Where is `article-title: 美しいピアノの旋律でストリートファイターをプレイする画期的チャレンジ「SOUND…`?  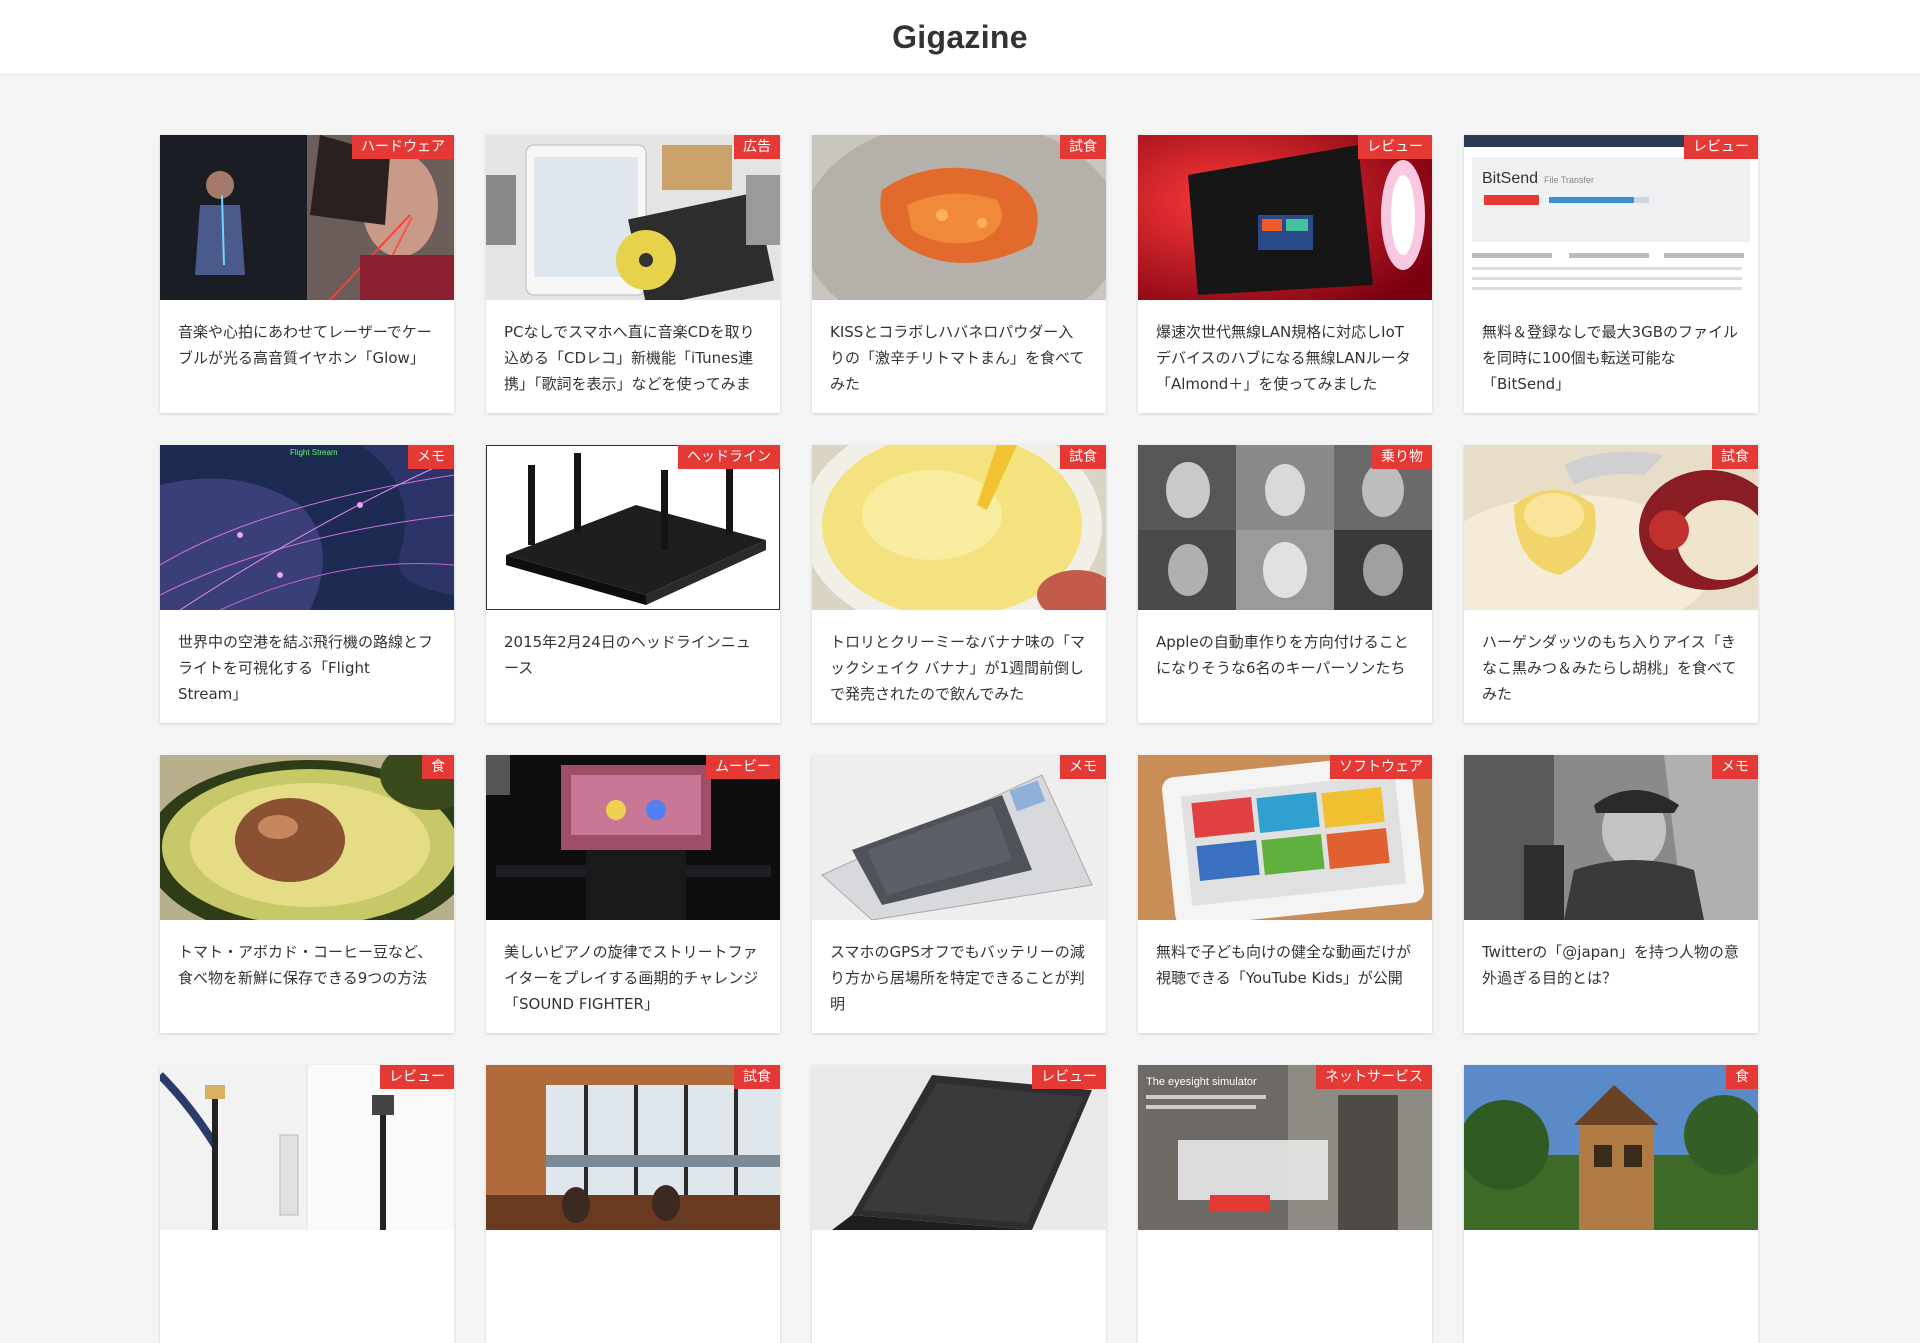
article-title: 美しいピアノの旋律でストリートファイターをプレイする画期的チャレンジ「SOUND… is located at coordinates (633, 968).